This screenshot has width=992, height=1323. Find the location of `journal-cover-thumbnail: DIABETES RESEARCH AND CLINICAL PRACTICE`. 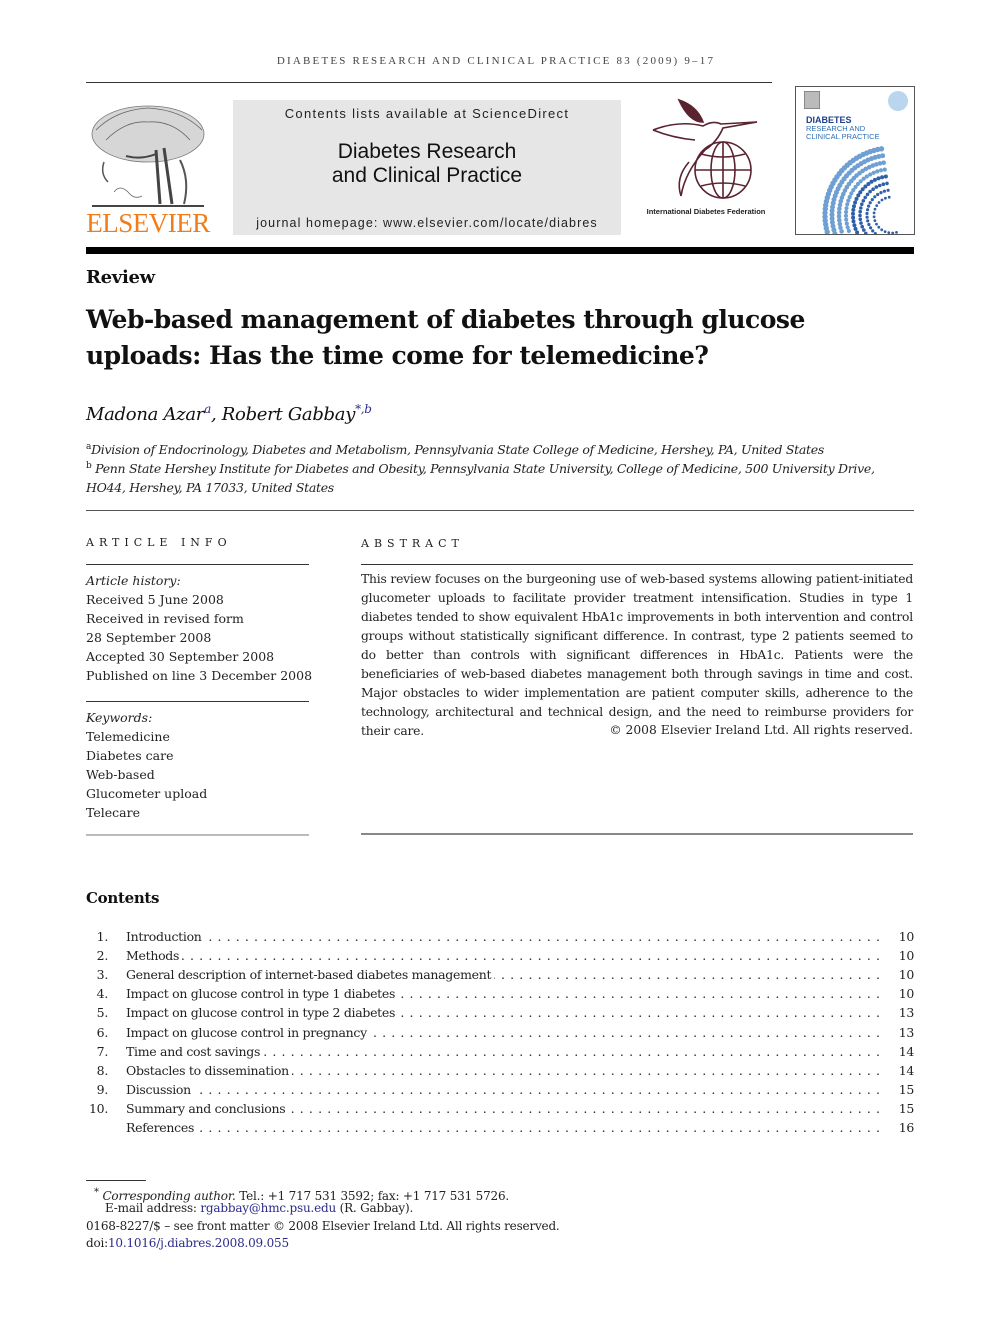

journal-cover-thumbnail: DIABETES RESEARCH AND CLINICAL PRACTICE is located at coordinates (855, 160).